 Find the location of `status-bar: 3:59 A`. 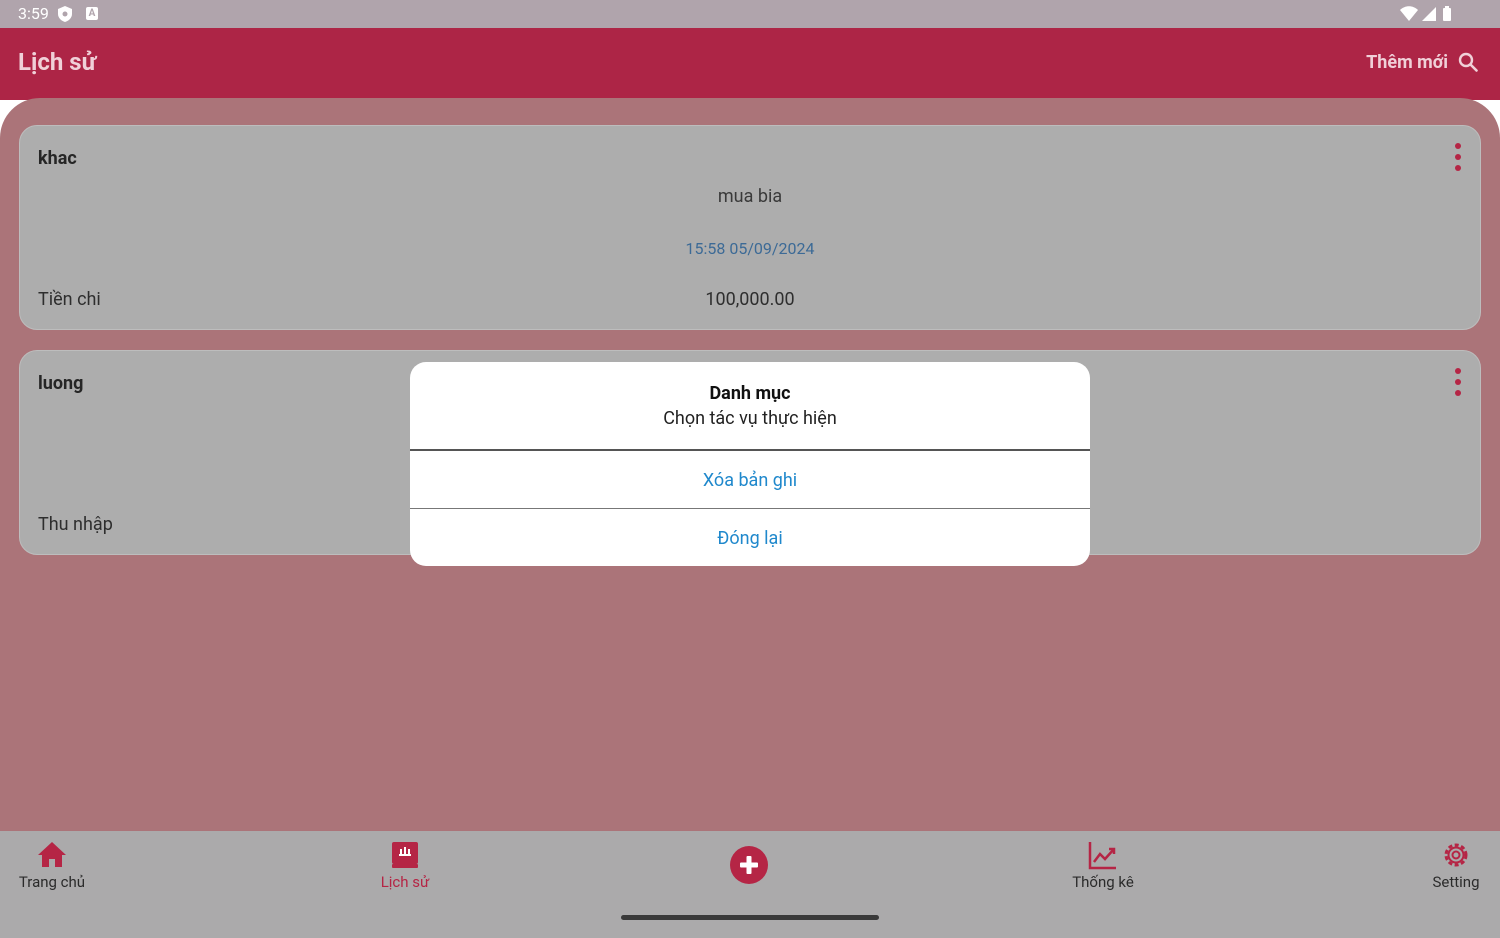

status-bar: 3:59 A is located at coordinates (750, 14).